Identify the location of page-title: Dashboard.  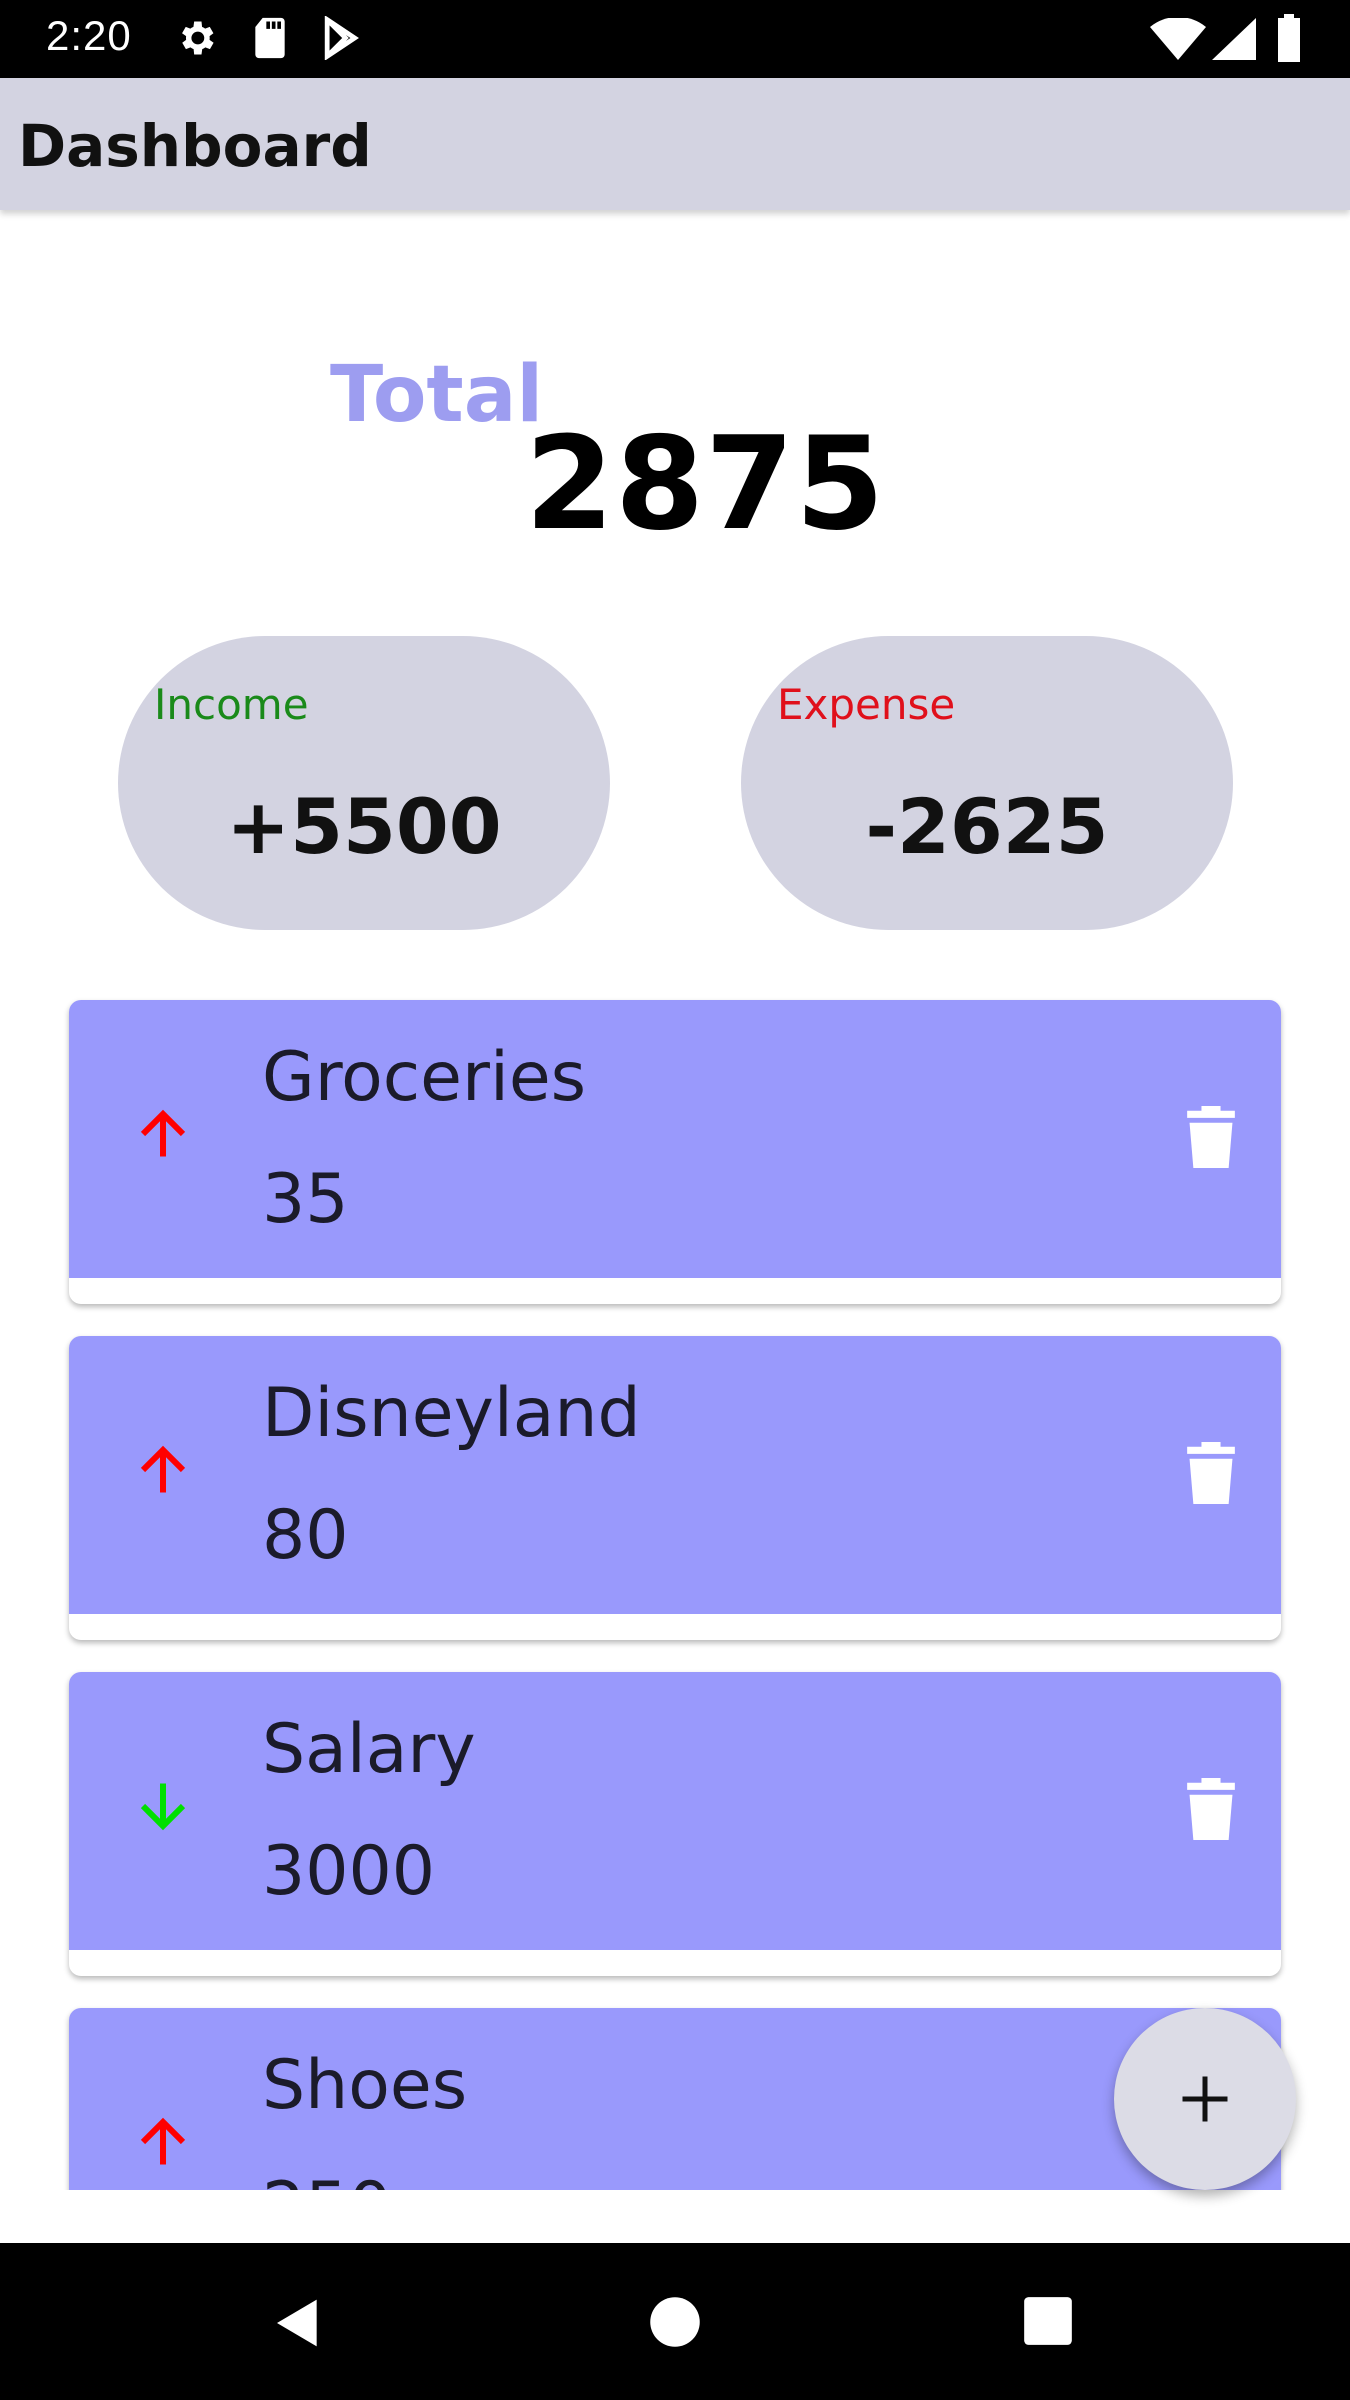
(195, 146).